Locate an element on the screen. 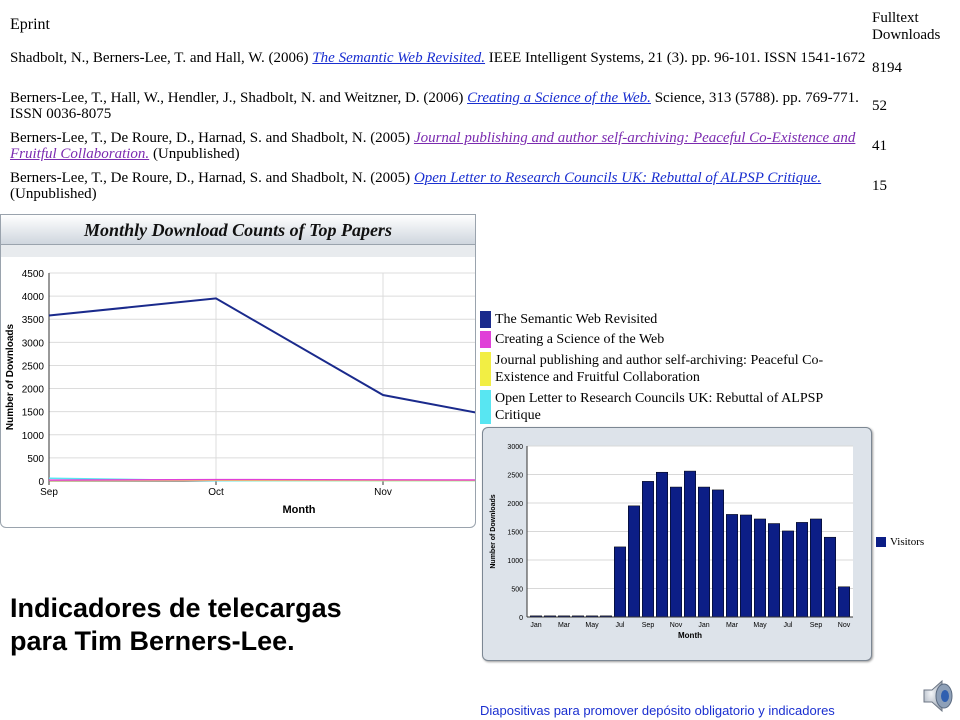 The image size is (960, 720). line-chart-title: Monthly Download Counts of Top Papers is located at coordinates (238, 230).